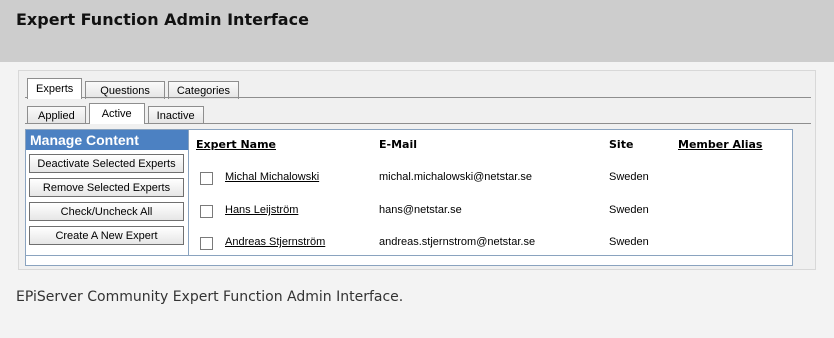 The width and height of the screenshot is (834, 338). I want to click on expert-email: michal.michalowski@netstar.se, so click(455, 177).